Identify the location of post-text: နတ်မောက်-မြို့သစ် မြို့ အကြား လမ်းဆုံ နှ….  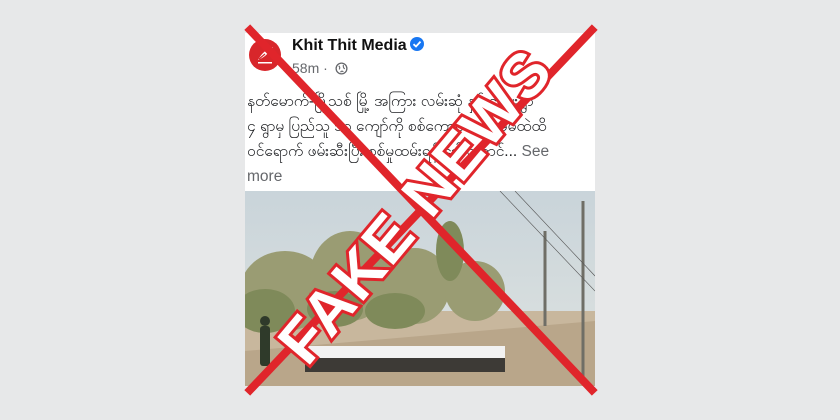
(419, 139).